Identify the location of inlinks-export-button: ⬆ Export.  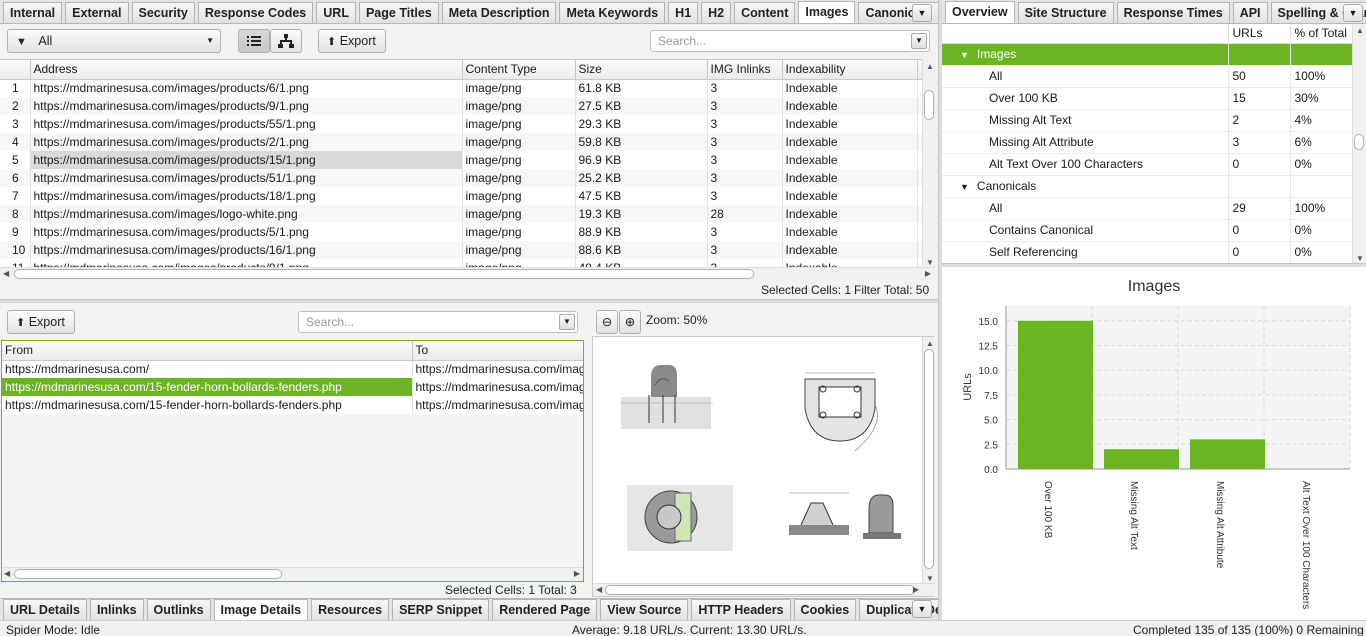
(41, 322).